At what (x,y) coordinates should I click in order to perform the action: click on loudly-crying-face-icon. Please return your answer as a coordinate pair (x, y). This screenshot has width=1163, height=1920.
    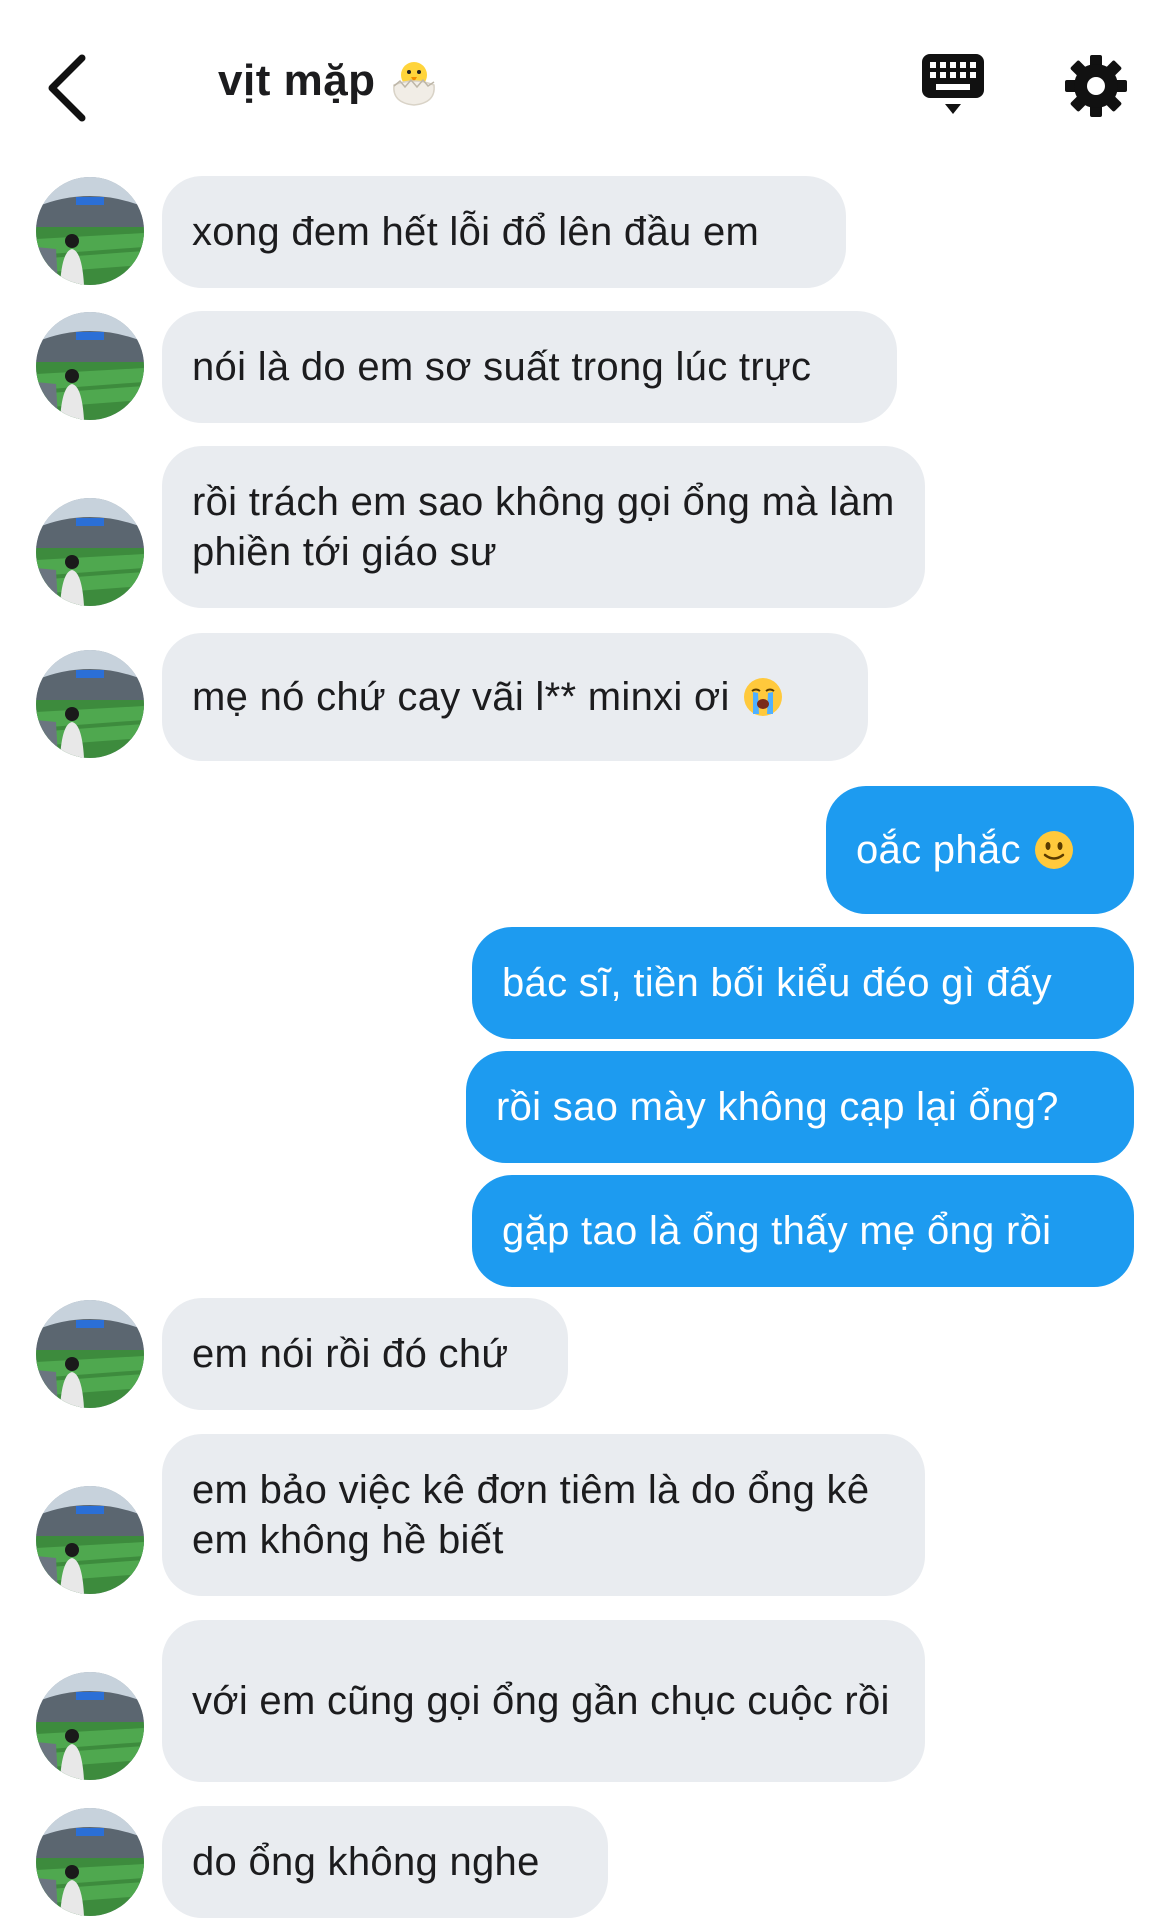
    Looking at the image, I should click on (762, 697).